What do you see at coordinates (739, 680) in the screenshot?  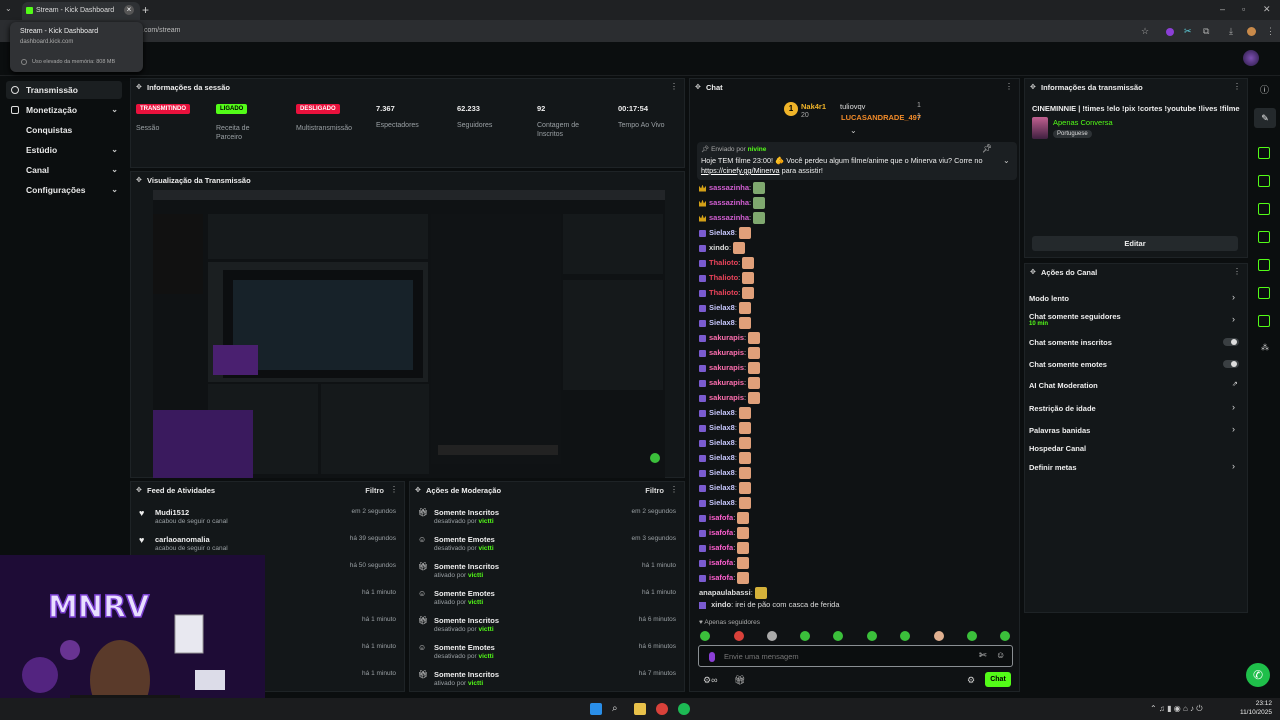 I see `gift-icon: 🎁︎` at bounding box center [739, 680].